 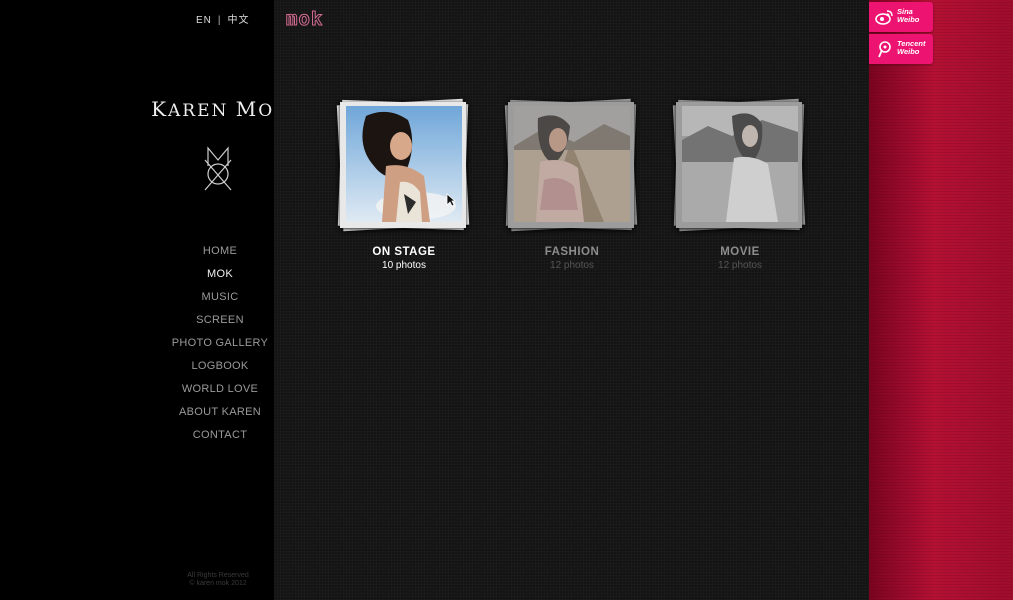 What do you see at coordinates (884, 49) in the screenshot?
I see `tencent-weibo-icon` at bounding box center [884, 49].